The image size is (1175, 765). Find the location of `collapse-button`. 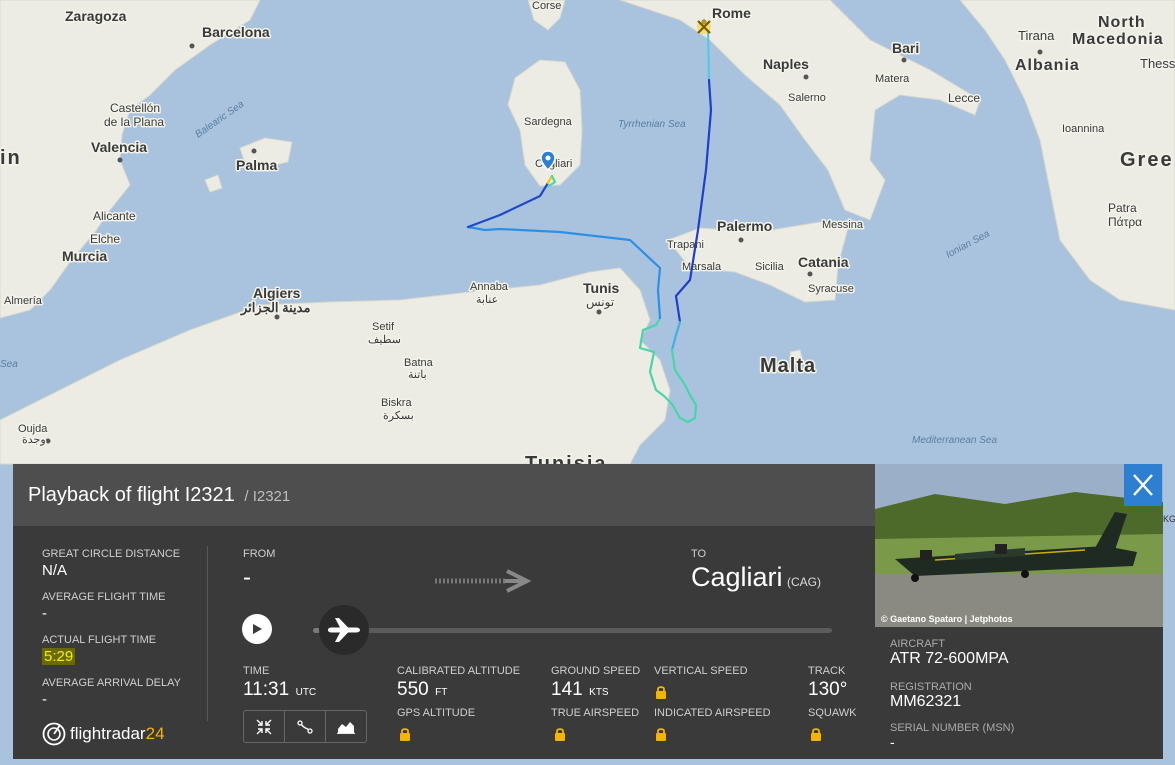

collapse-button is located at coordinates (264, 726).